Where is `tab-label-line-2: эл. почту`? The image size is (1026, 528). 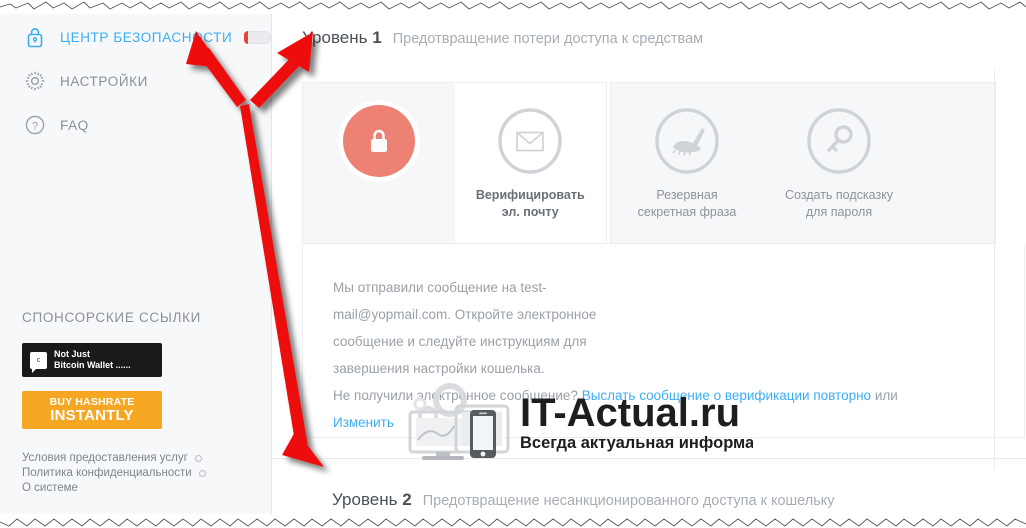
tab-label-line-2: эл. почту is located at coordinates (530, 212).